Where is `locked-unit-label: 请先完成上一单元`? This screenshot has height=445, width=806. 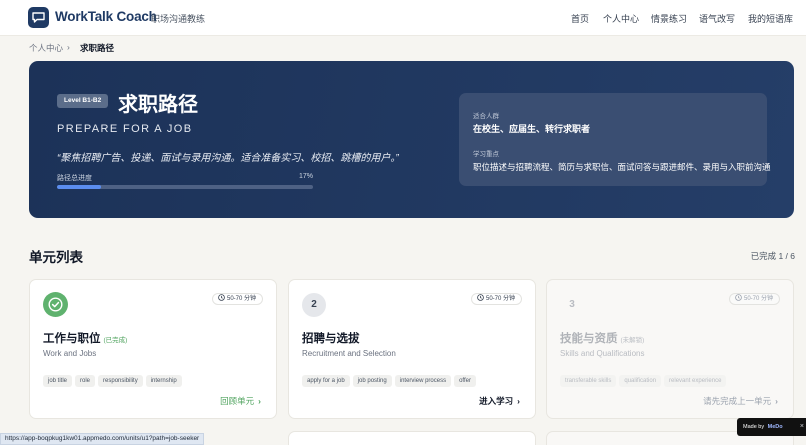 locked-unit-label: 请先完成上一单元 is located at coordinates (737, 401).